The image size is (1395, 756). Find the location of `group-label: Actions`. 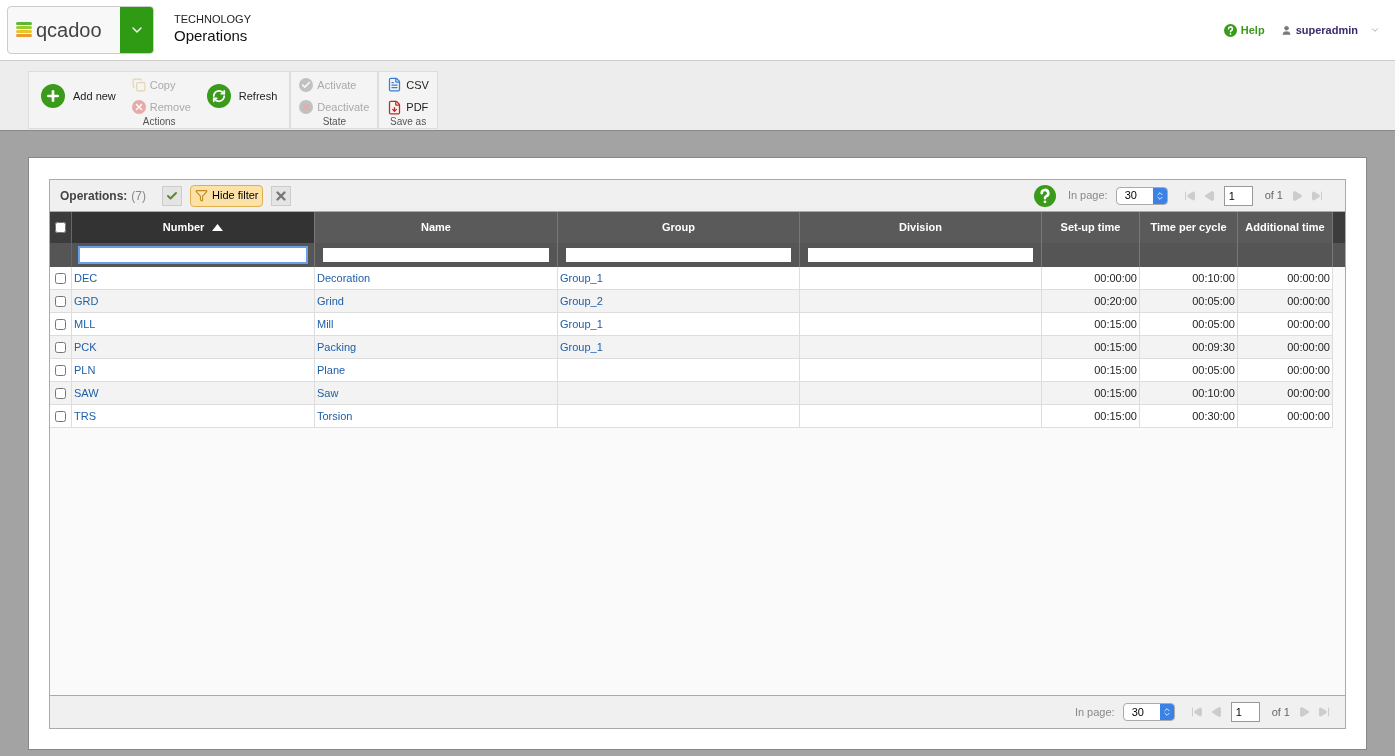

group-label: Actions is located at coordinates (159, 122).